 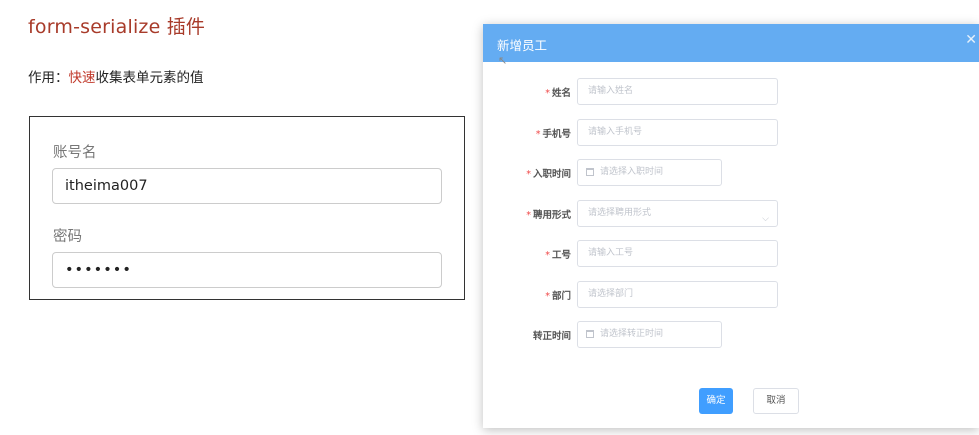 I want to click on form-row-employment-type: * 聘用形式 请选择聘用形式 ⌵, so click(x=731, y=214).